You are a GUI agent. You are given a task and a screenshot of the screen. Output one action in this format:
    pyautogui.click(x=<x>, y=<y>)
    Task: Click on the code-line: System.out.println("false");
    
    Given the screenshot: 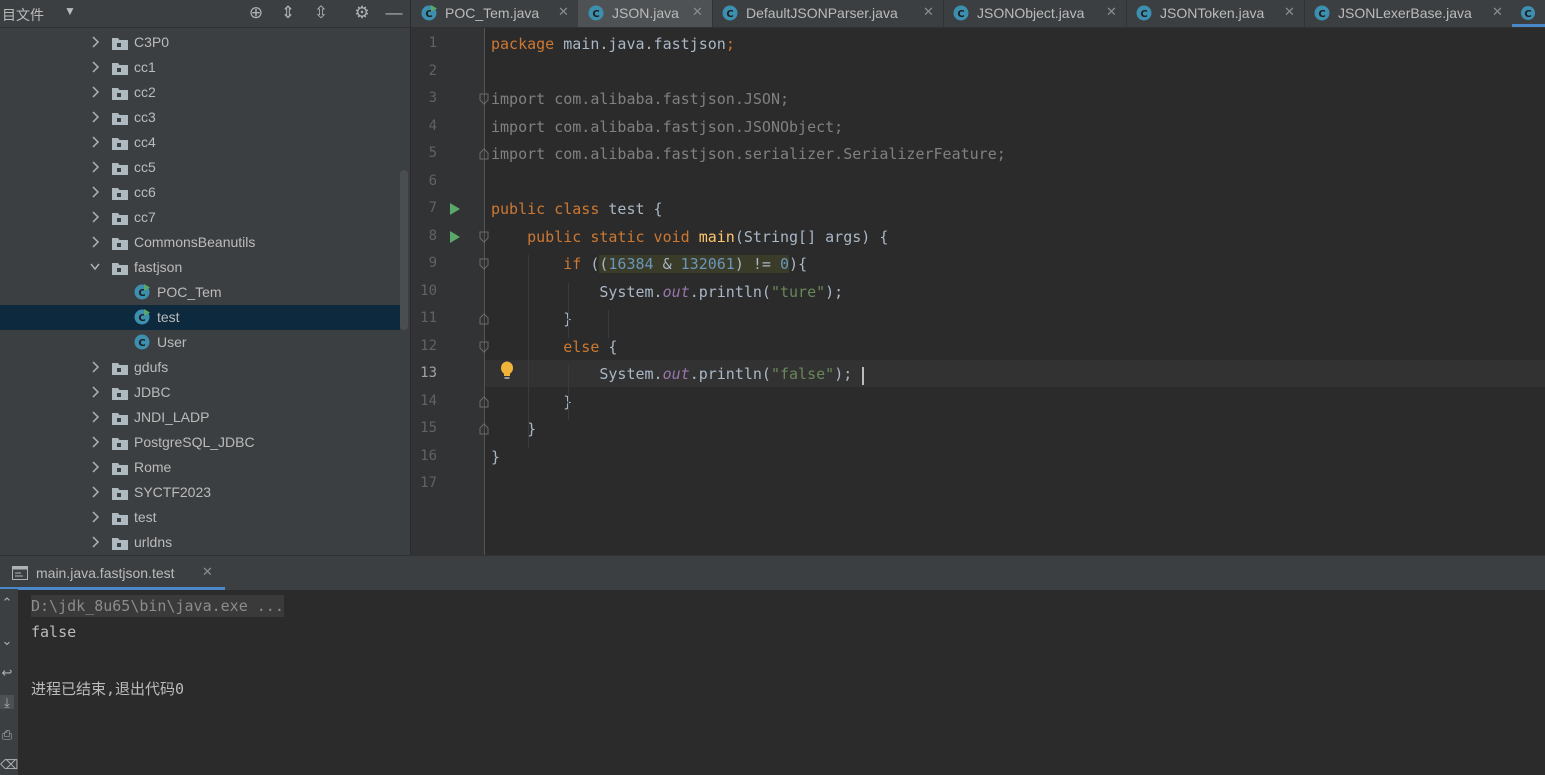 What is the action you would take?
    pyautogui.click(x=671, y=374)
    